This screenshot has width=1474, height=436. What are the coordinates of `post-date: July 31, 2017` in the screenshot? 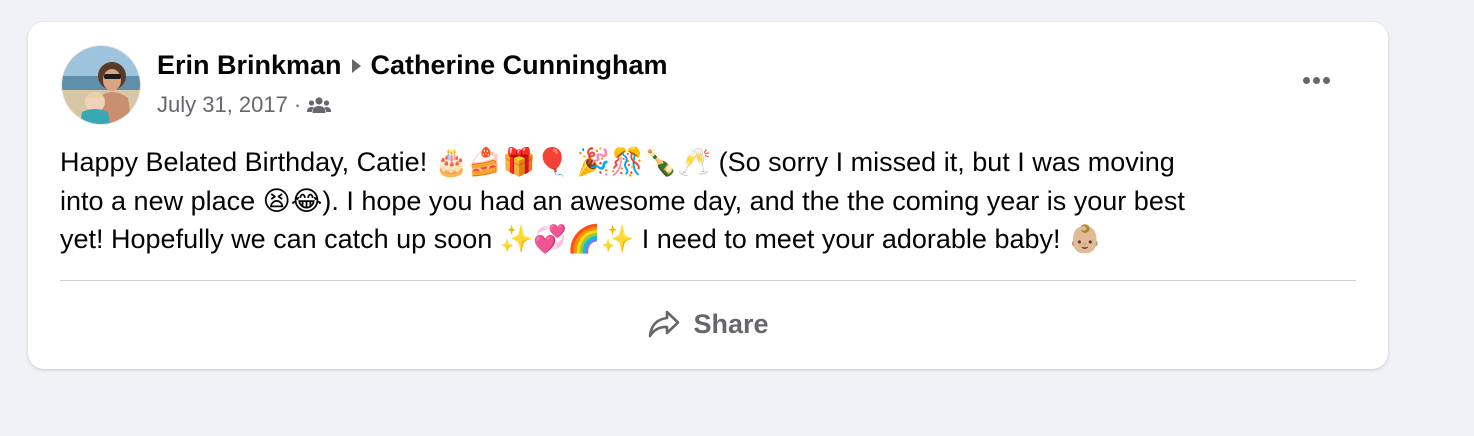 It's located at (222, 105).